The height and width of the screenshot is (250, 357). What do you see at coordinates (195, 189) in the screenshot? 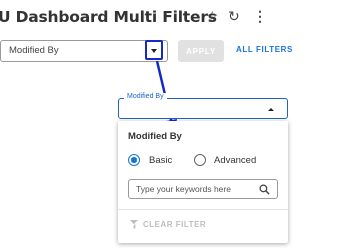
I see `keyword-search-input` at bounding box center [195, 189].